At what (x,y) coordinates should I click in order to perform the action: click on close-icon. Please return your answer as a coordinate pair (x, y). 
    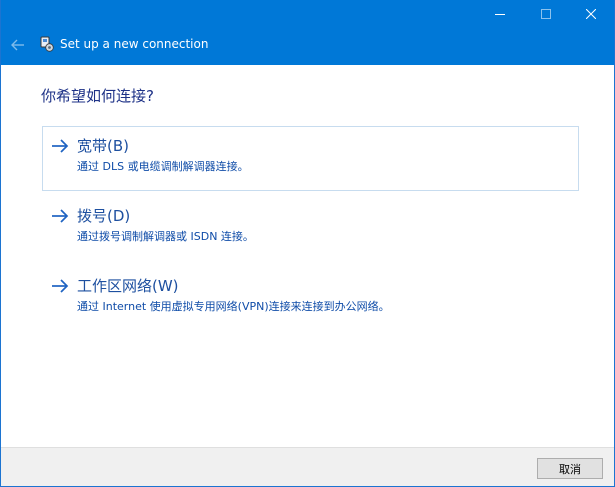
    Looking at the image, I should click on (591, 14).